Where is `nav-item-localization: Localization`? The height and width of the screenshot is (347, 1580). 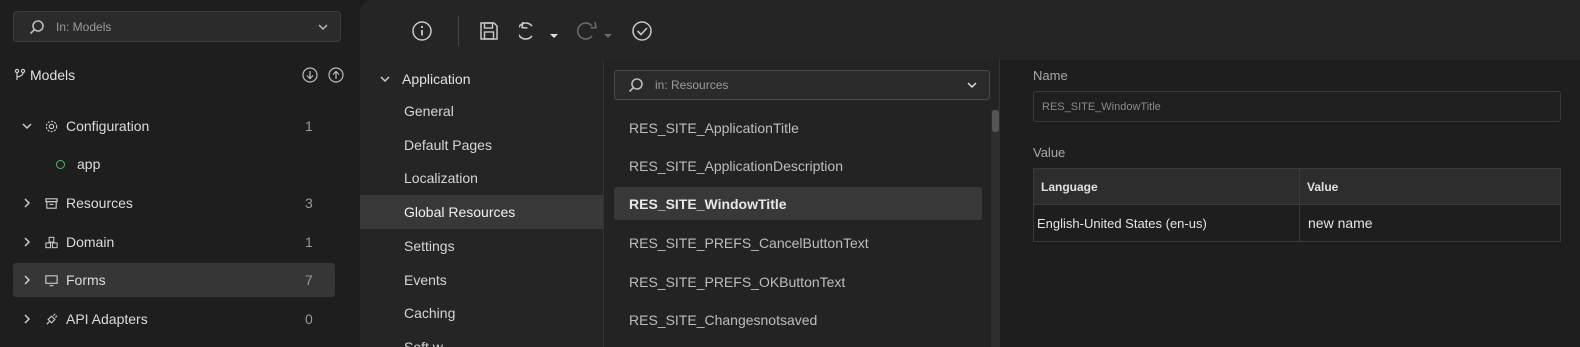 nav-item-localization: Localization is located at coordinates (481, 178).